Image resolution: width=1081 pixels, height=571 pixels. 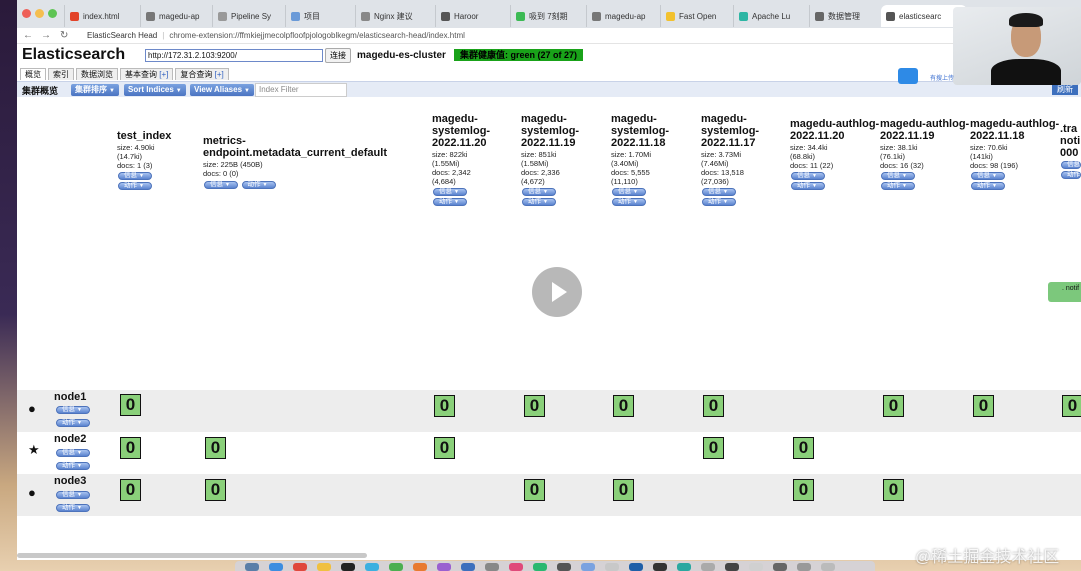 What do you see at coordinates (1071, 175) in the screenshot?
I see `action-dropdown: 动作` at bounding box center [1071, 175].